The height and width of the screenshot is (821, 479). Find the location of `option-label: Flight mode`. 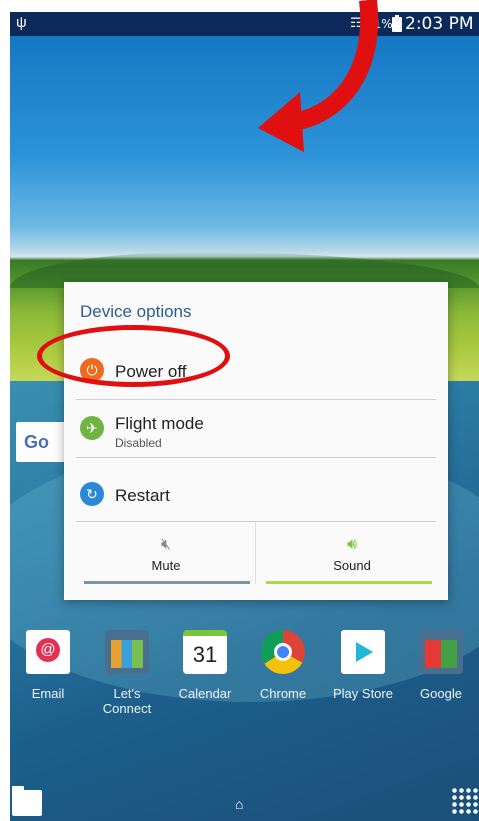

option-label: Flight mode is located at coordinates (159, 423).